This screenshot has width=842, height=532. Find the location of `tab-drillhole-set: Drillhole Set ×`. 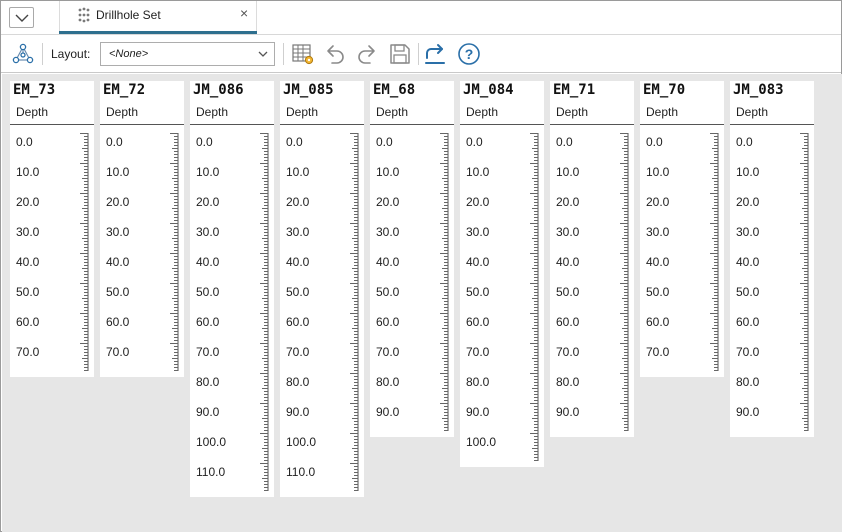

tab-drillhole-set: Drillhole Set × is located at coordinates (158, 17).